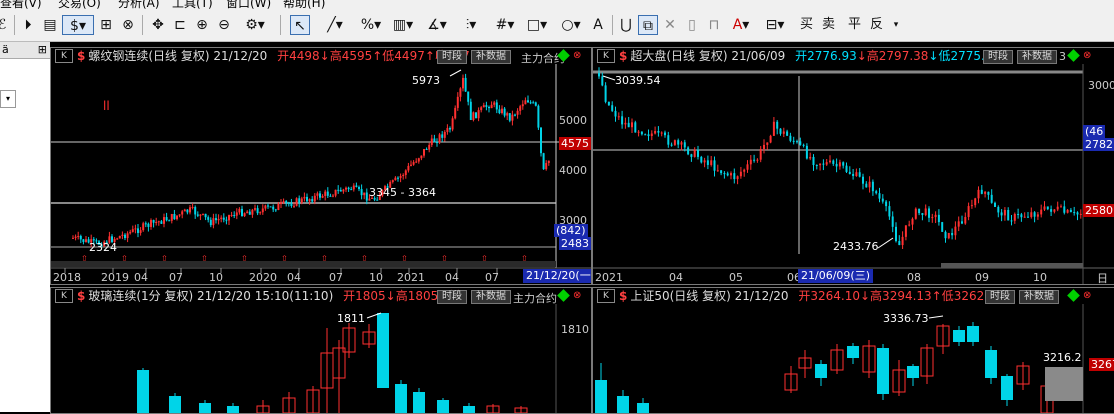  Describe the element at coordinates (25, 227) in the screenshot. I see `left-pane: ä ⊞ ▾` at that location.